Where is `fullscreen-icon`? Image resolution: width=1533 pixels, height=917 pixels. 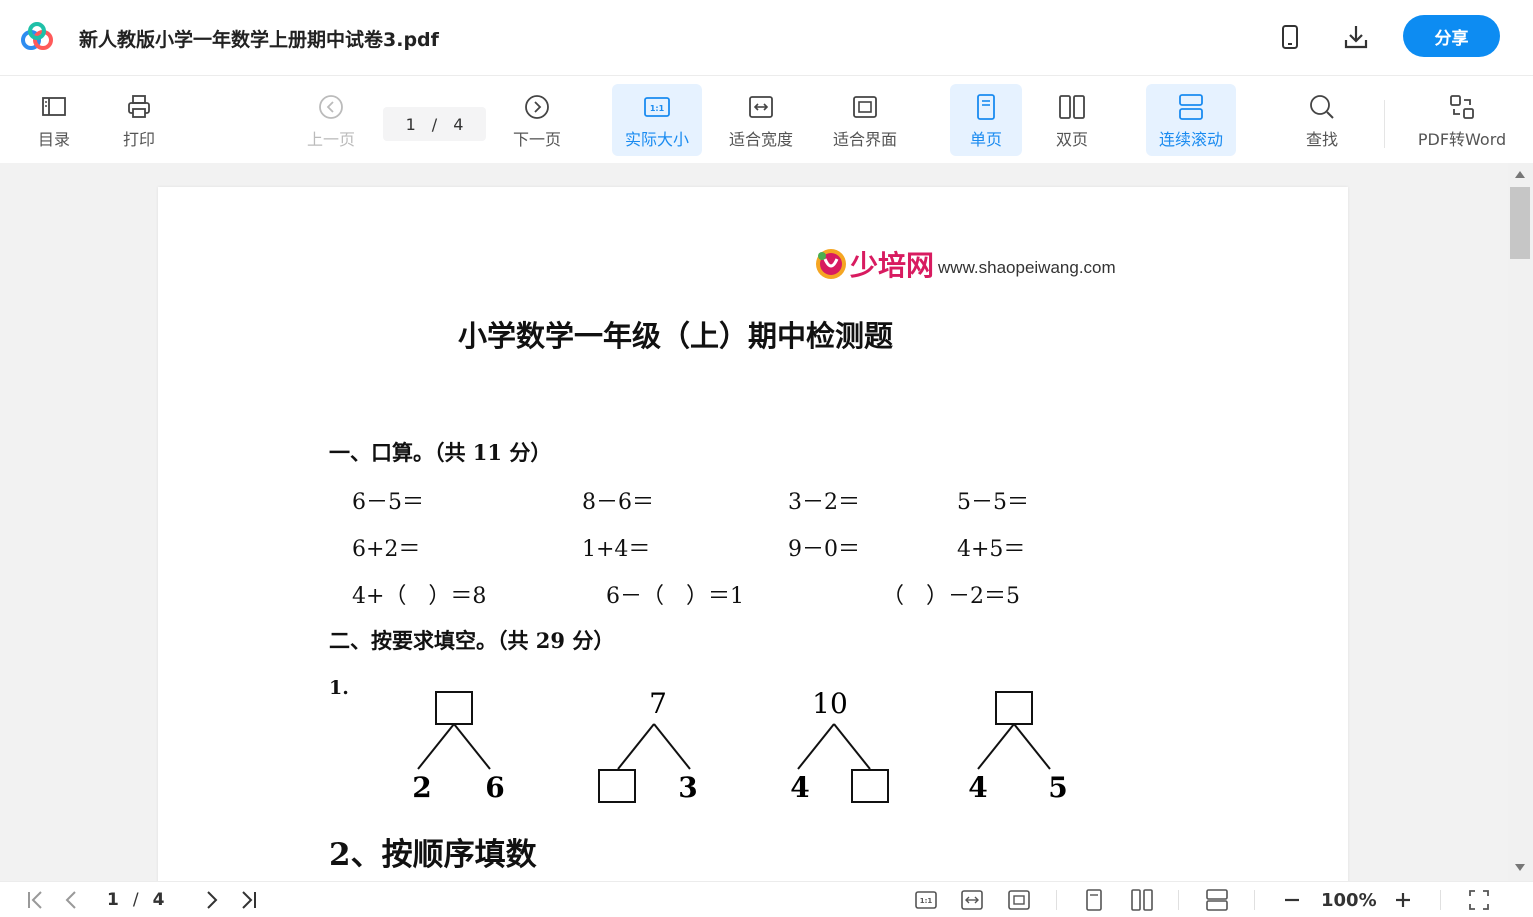
fullscreen-icon is located at coordinates (1479, 900).